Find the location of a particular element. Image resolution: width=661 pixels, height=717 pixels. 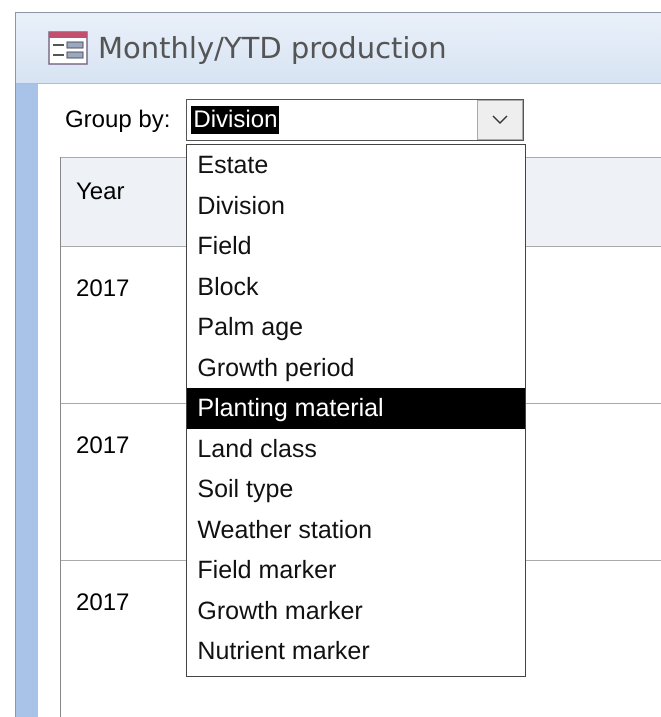

form-icon is located at coordinates (68, 48).